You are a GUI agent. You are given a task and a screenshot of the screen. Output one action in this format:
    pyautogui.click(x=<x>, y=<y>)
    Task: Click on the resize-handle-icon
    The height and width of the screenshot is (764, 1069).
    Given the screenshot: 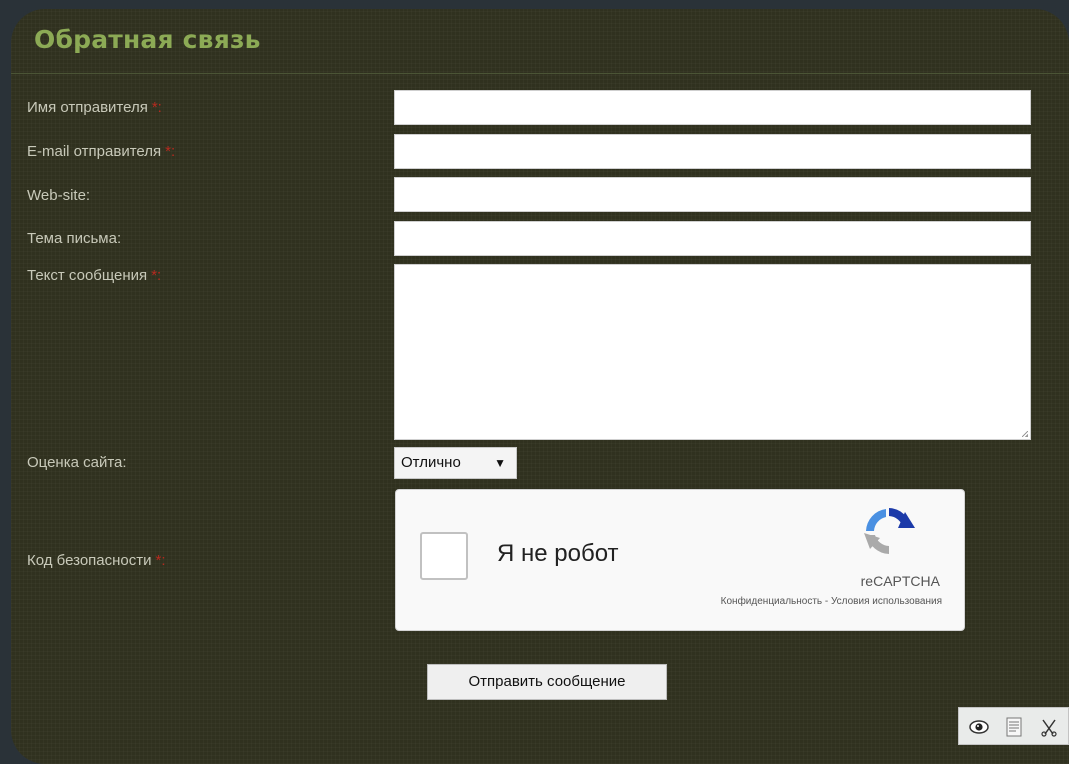 What is the action you would take?
    pyautogui.click(x=1025, y=434)
    